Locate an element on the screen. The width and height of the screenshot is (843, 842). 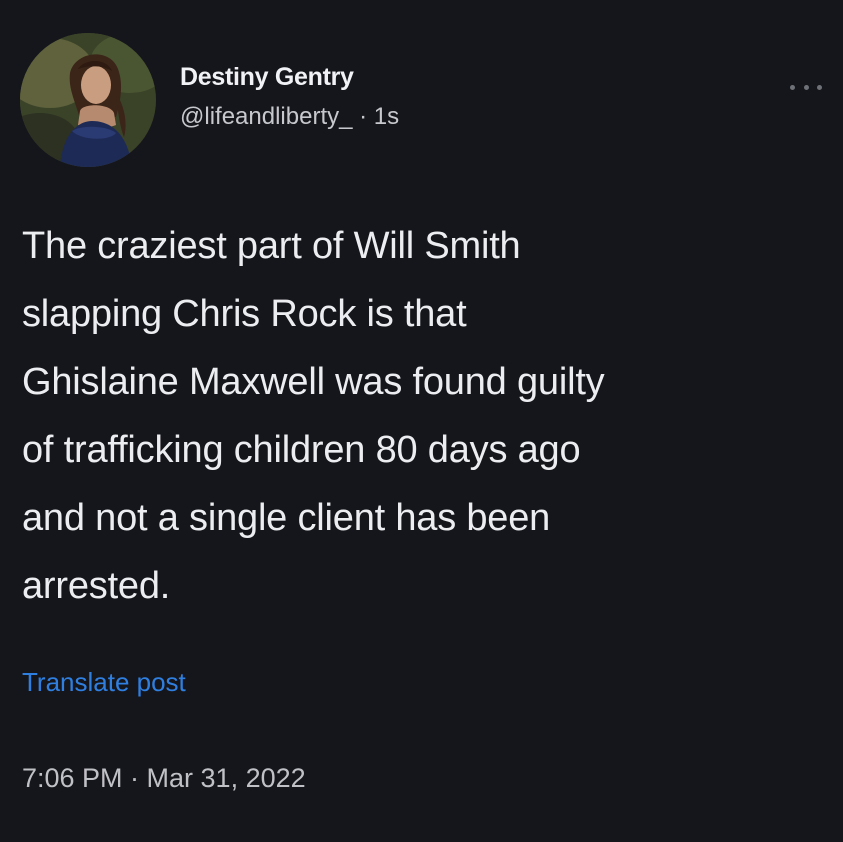
avatar is located at coordinates (88, 100).